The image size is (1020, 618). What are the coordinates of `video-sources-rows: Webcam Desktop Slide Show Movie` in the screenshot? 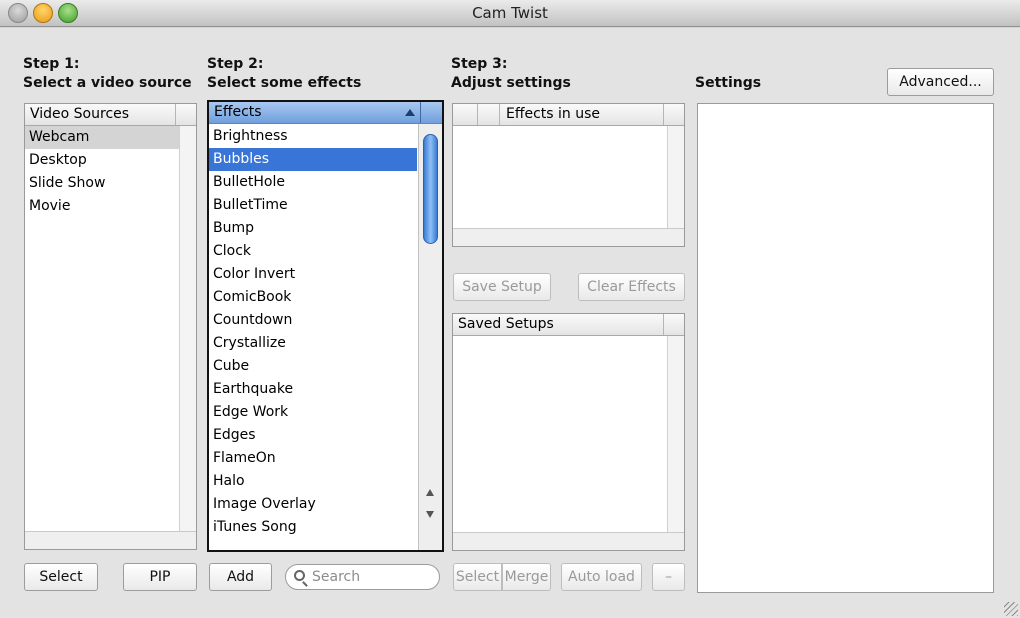 It's located at (110, 172).